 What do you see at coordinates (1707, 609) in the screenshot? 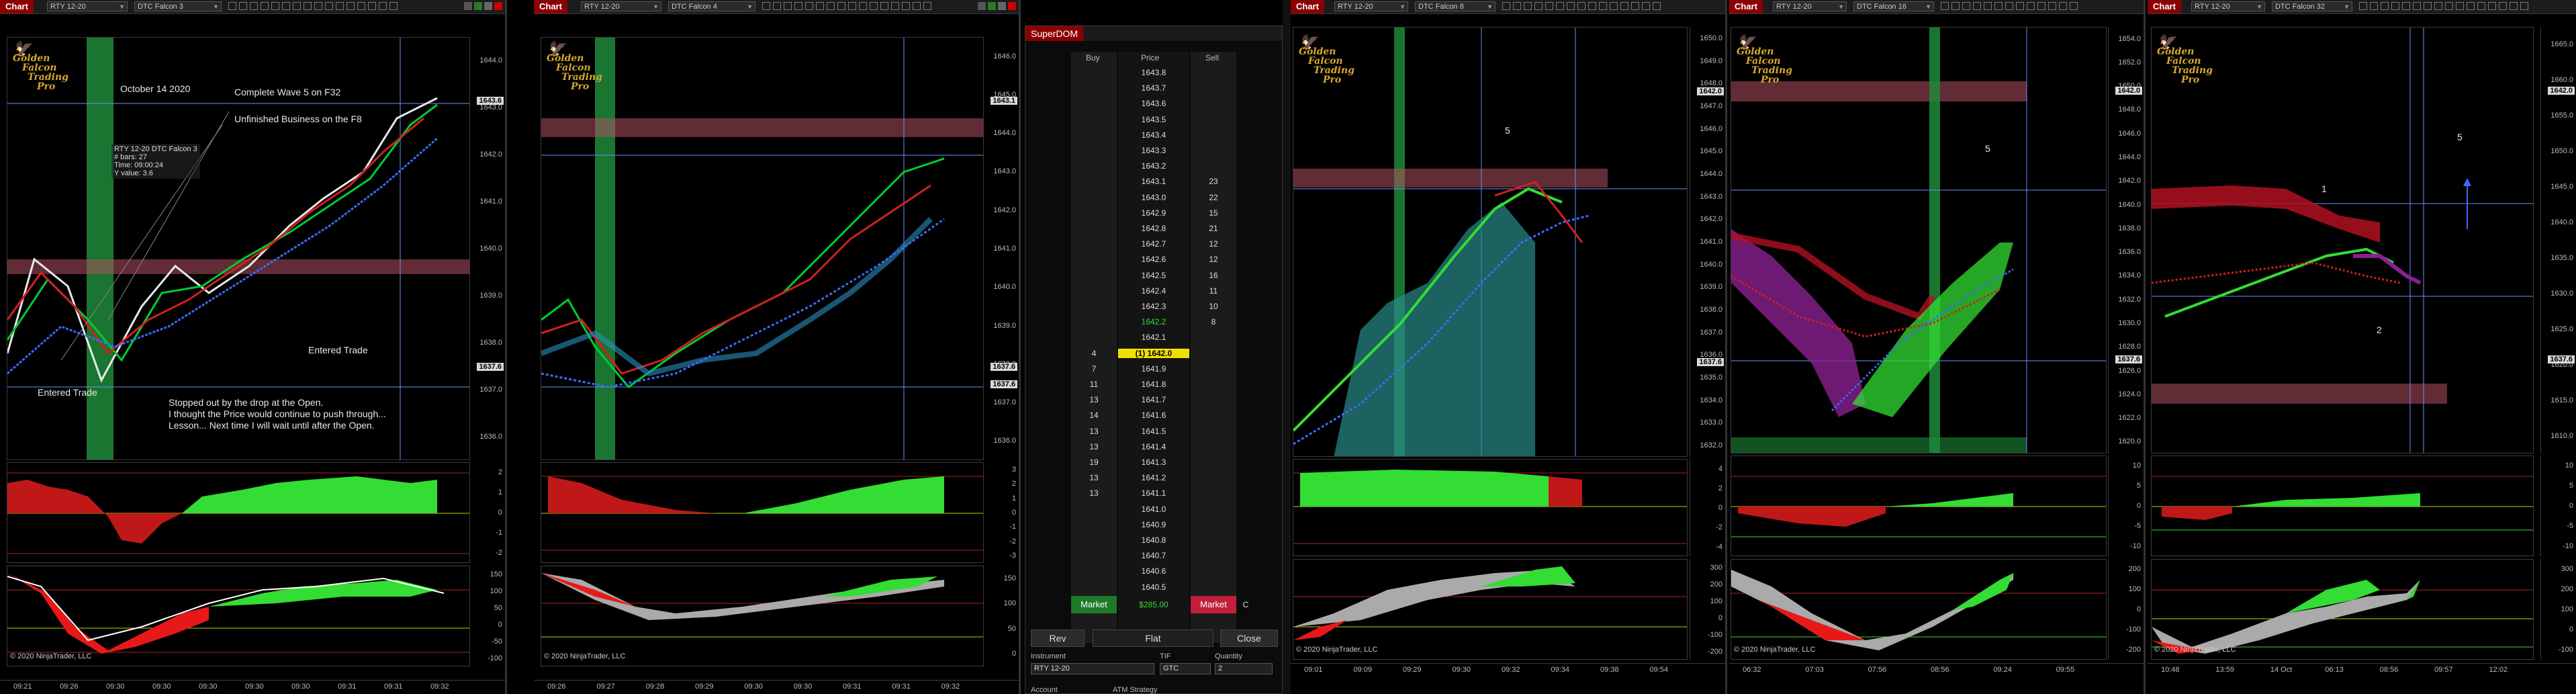
I see `osc2-axis: 300 200 100 0 -100 -200` at bounding box center [1707, 609].